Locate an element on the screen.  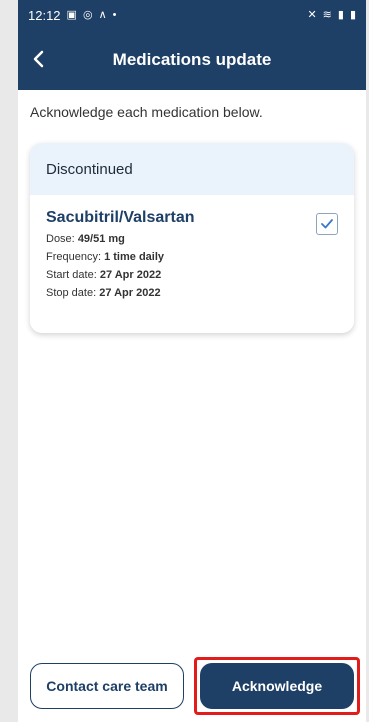
activity-icon: ∧ is located at coordinates (102, 14).